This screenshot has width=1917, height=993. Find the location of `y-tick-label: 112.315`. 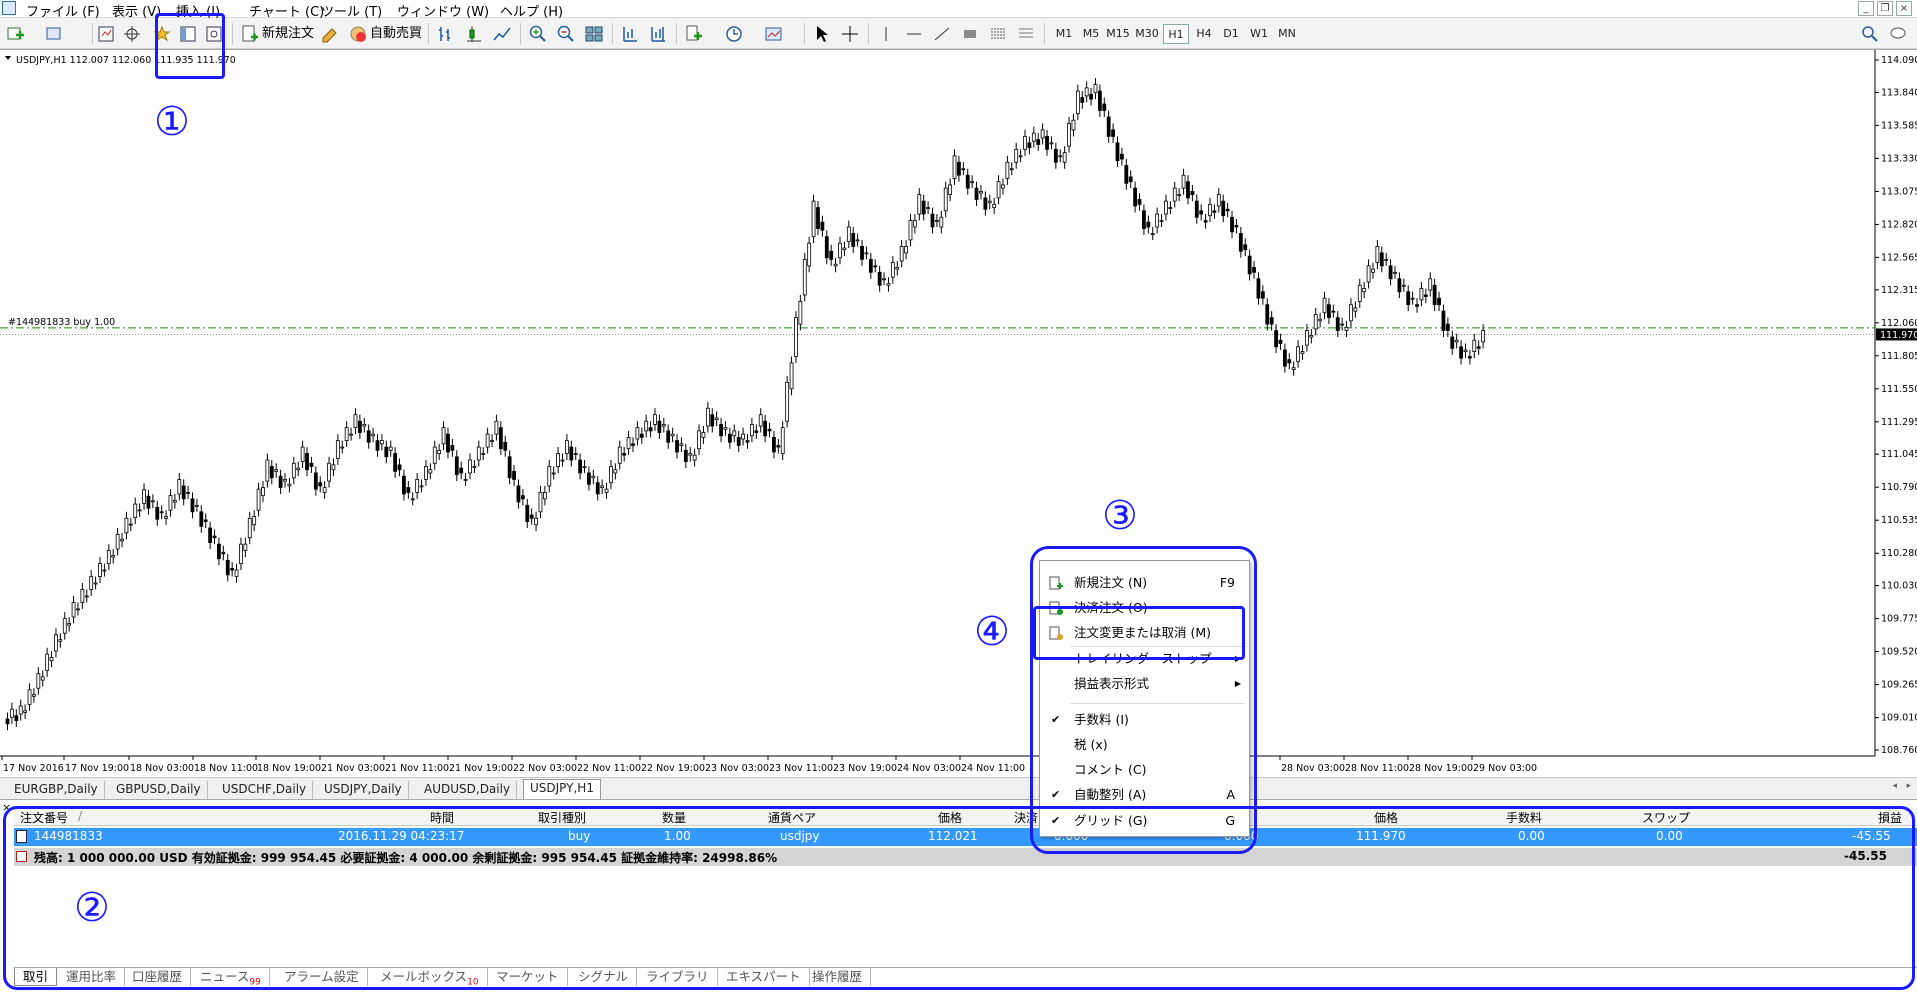

y-tick-label: 112.315 is located at coordinates (1899, 290).